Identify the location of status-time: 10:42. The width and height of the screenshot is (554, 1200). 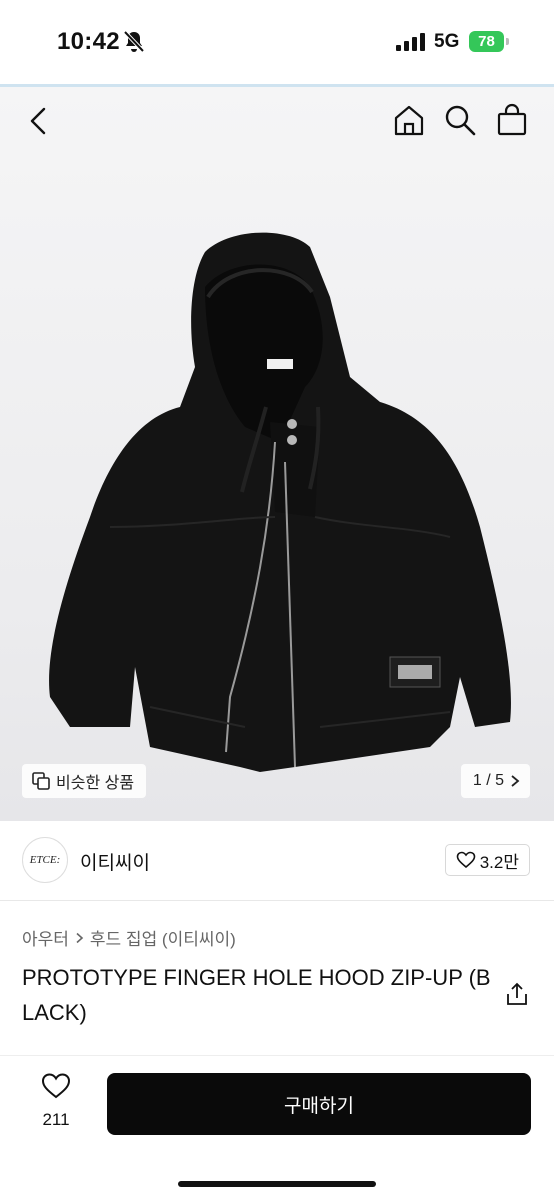
(88, 41).